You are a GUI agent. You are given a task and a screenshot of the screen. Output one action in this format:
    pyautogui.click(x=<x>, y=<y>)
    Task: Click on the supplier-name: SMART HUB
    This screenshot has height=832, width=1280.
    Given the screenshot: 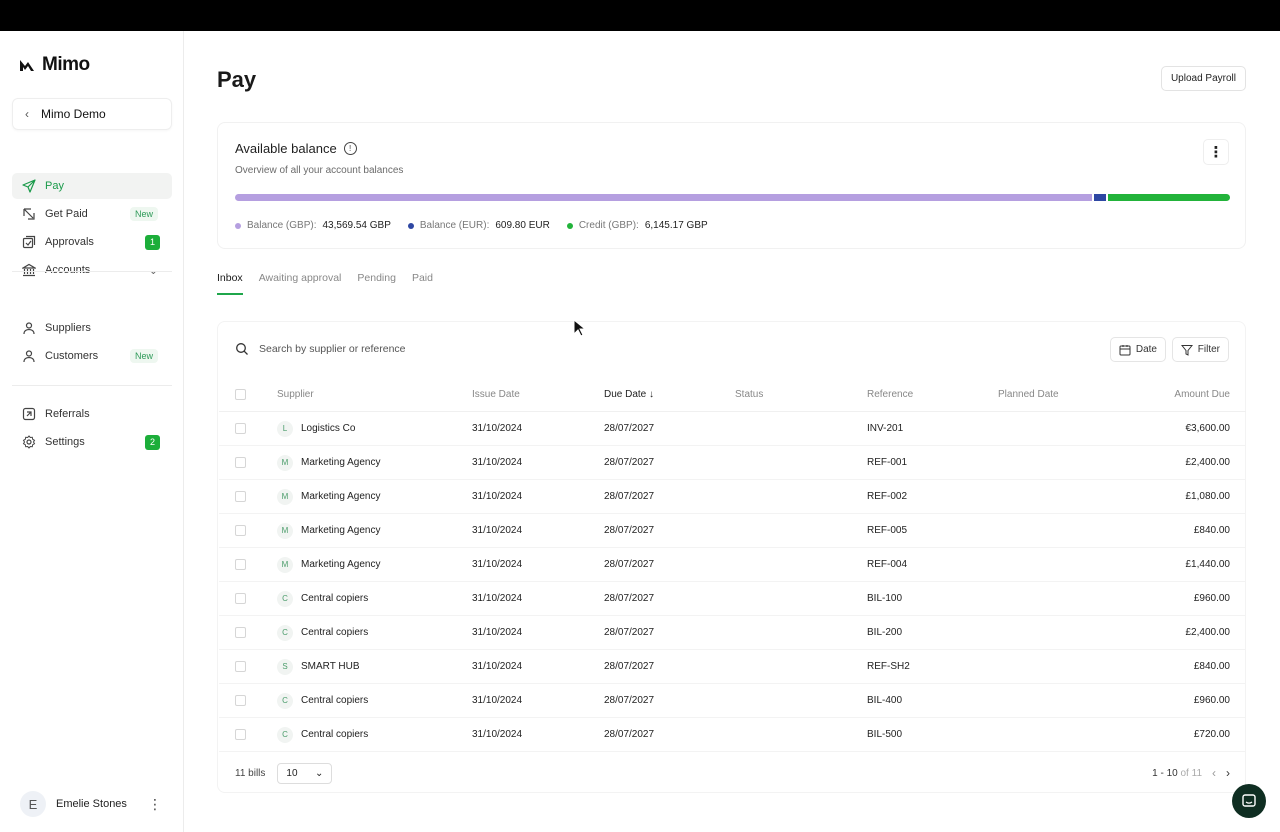 What is the action you would take?
    pyautogui.click(x=330, y=666)
    